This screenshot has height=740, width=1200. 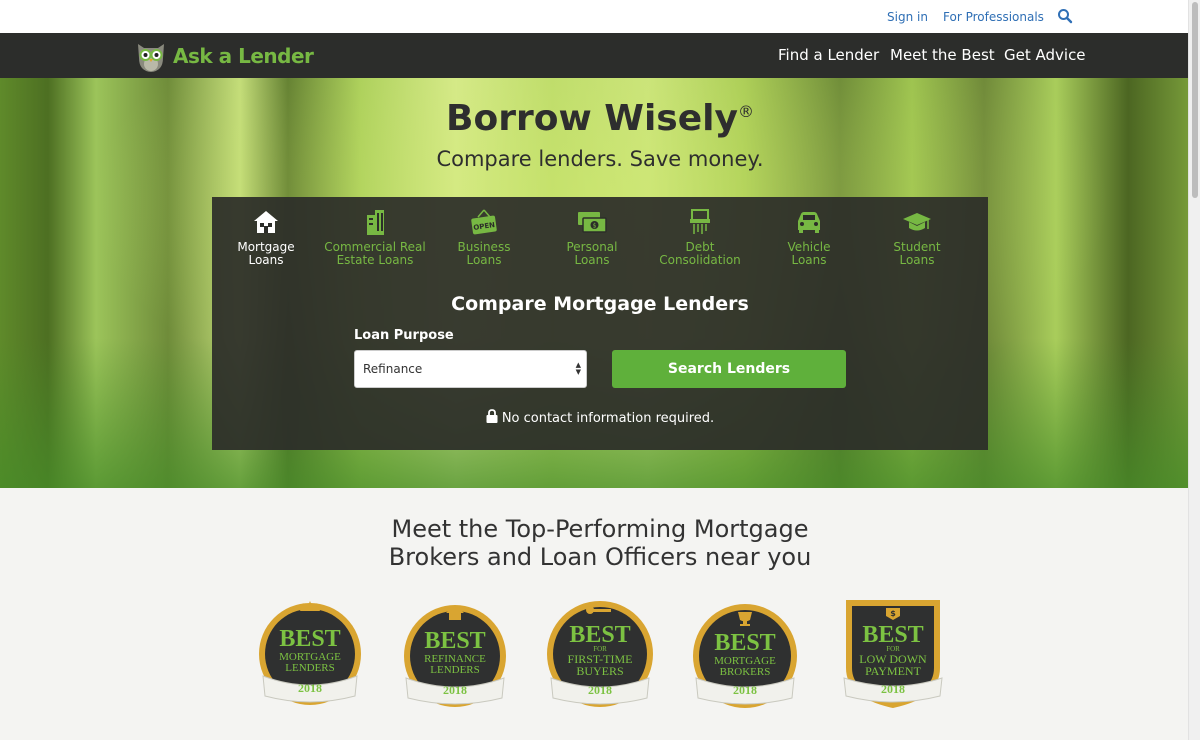 I want to click on loan-purpose-label: Loan Purpose, so click(x=404, y=335).